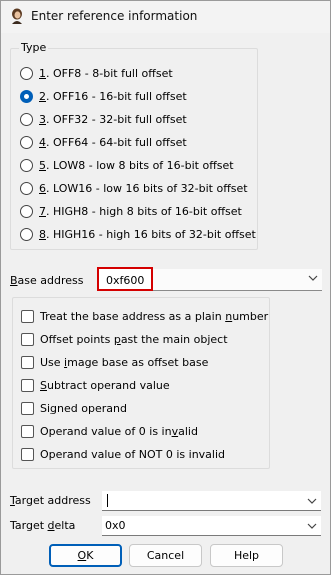 The height and width of the screenshot is (575, 331). What do you see at coordinates (154, 316) in the screenshot?
I see `checkbox-label: Treat the base address as a plain number` at bounding box center [154, 316].